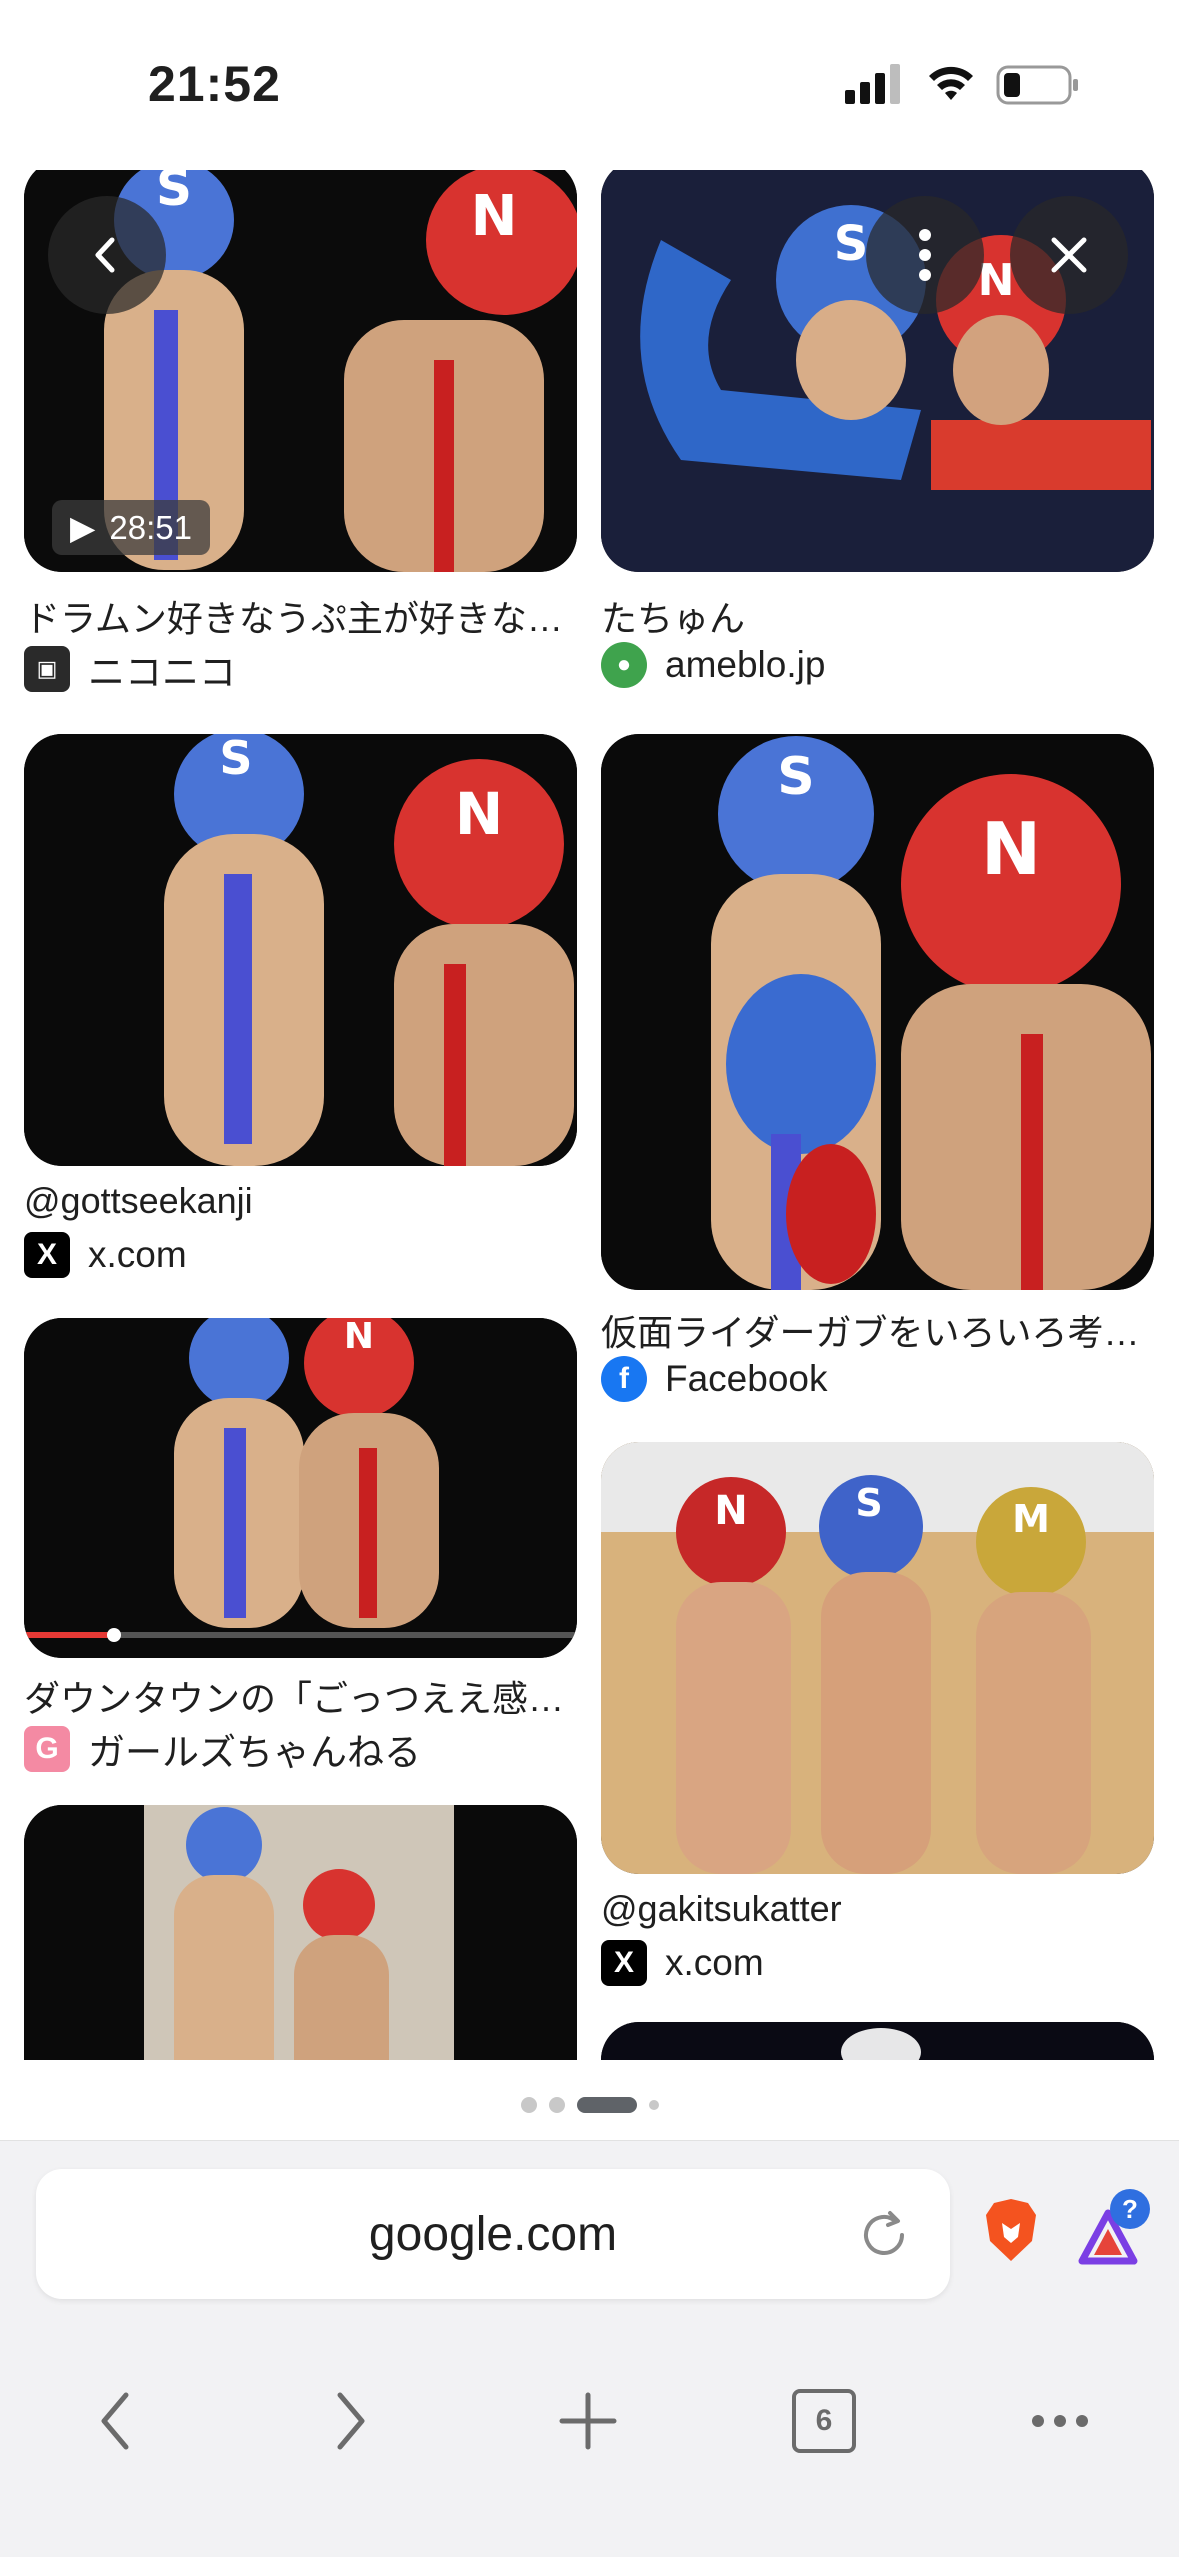 The height and width of the screenshot is (2557, 1179). I want to click on tv-icon: ▣, so click(47, 669).